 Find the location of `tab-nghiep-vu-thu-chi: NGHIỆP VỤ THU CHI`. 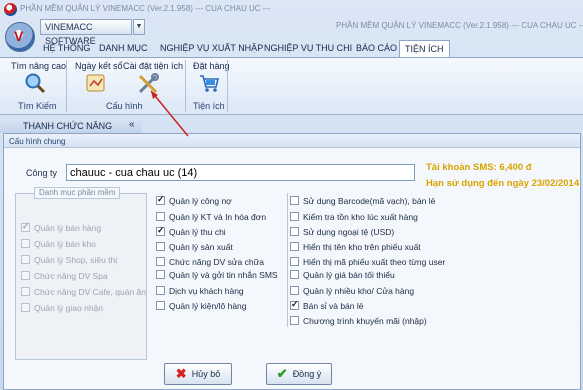

tab-nghiep-vu-thu-chi: NGHIỆP VỤ THU CHI is located at coordinates (308, 48).